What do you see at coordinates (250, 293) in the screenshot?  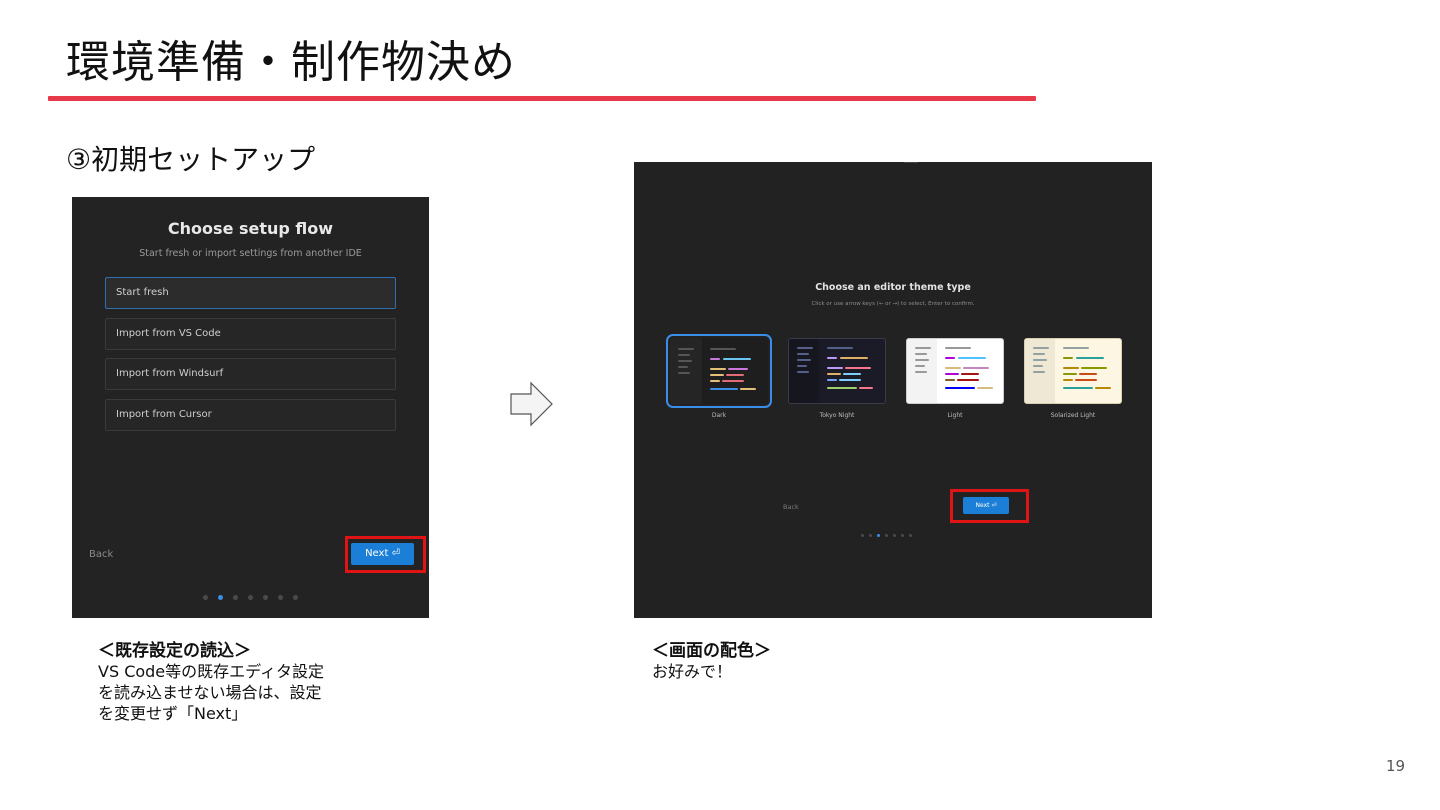 I see `option-start-fresh: Start fresh` at bounding box center [250, 293].